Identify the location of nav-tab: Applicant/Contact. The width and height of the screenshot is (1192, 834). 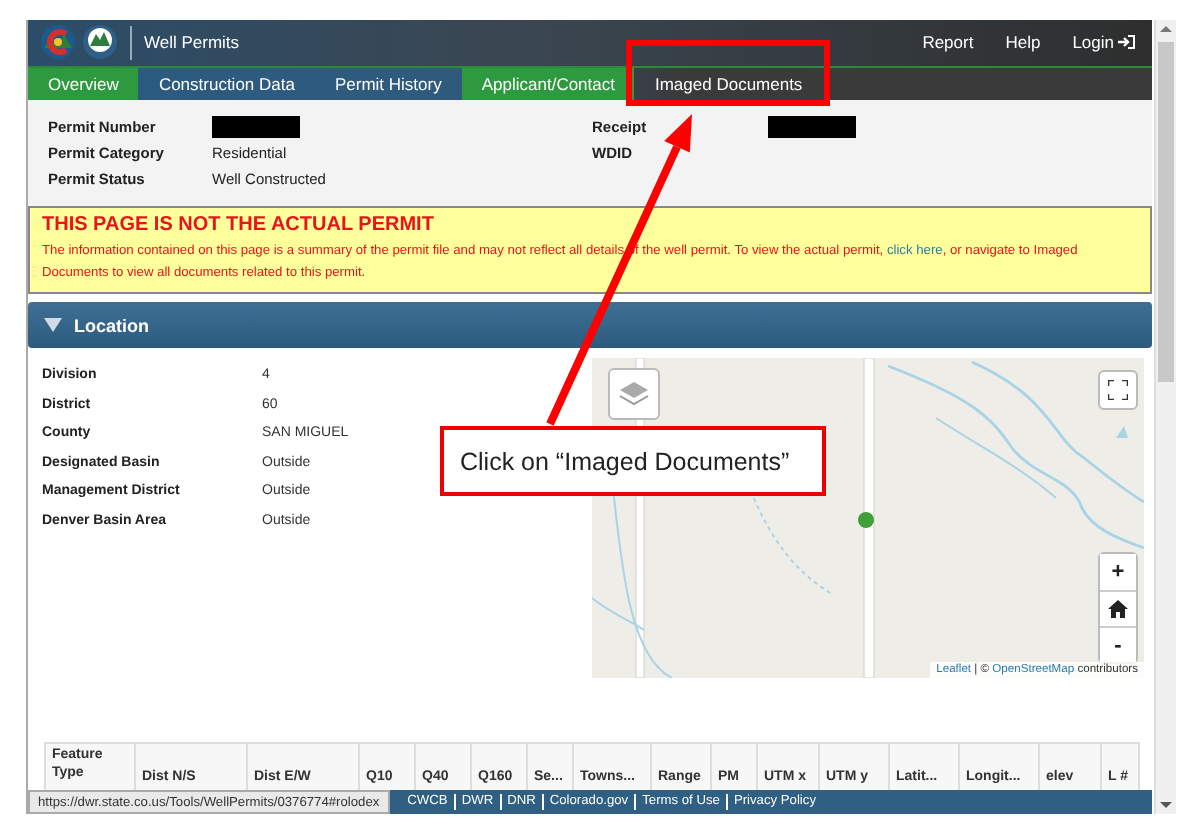
(548, 83).